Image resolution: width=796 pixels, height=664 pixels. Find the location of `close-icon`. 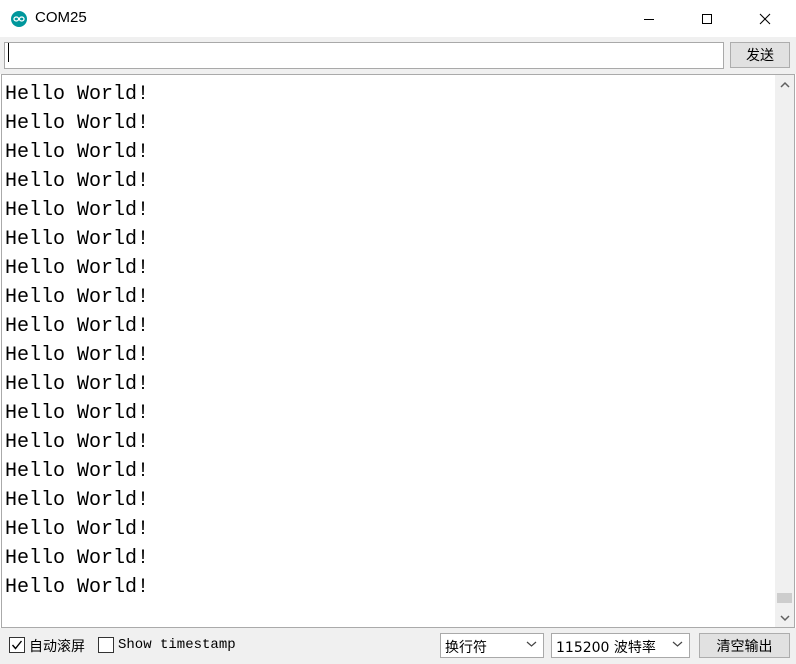

close-icon is located at coordinates (765, 19).